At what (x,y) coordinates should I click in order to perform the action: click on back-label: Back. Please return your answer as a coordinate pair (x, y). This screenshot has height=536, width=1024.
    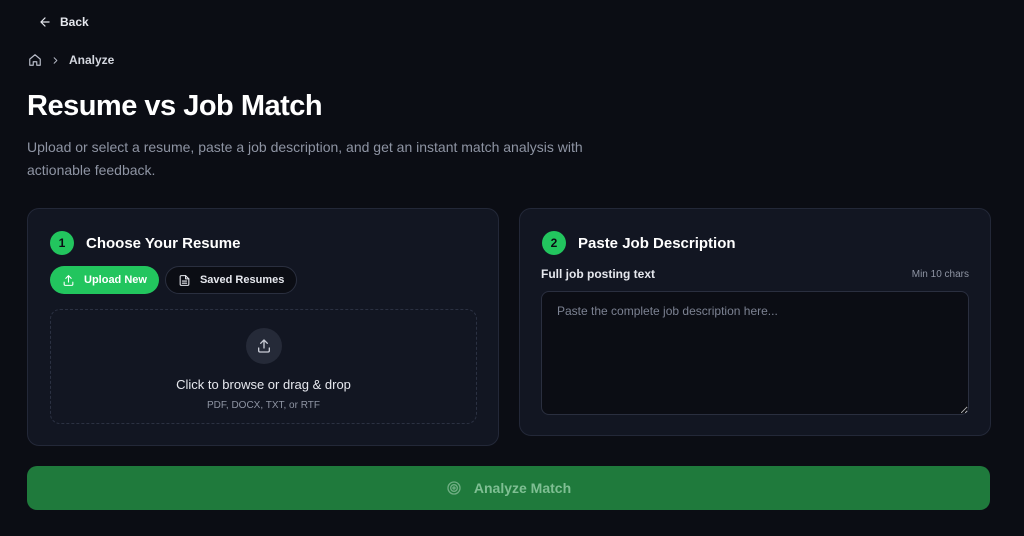
    Looking at the image, I should click on (74, 22).